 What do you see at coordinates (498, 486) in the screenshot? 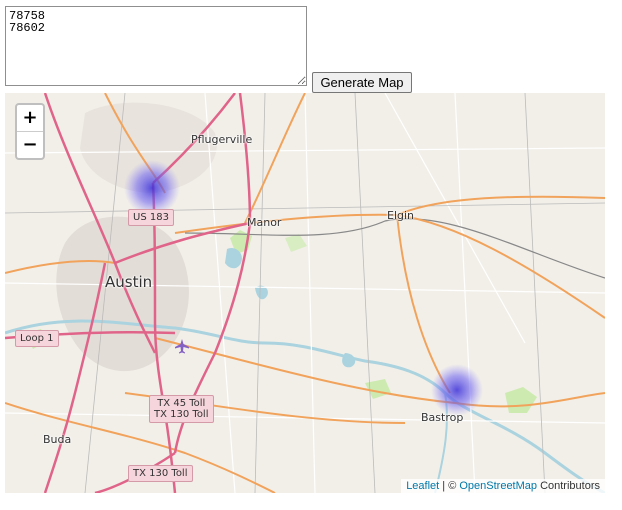
I see `openstreetmap-link: OpenStreetMap` at bounding box center [498, 486].